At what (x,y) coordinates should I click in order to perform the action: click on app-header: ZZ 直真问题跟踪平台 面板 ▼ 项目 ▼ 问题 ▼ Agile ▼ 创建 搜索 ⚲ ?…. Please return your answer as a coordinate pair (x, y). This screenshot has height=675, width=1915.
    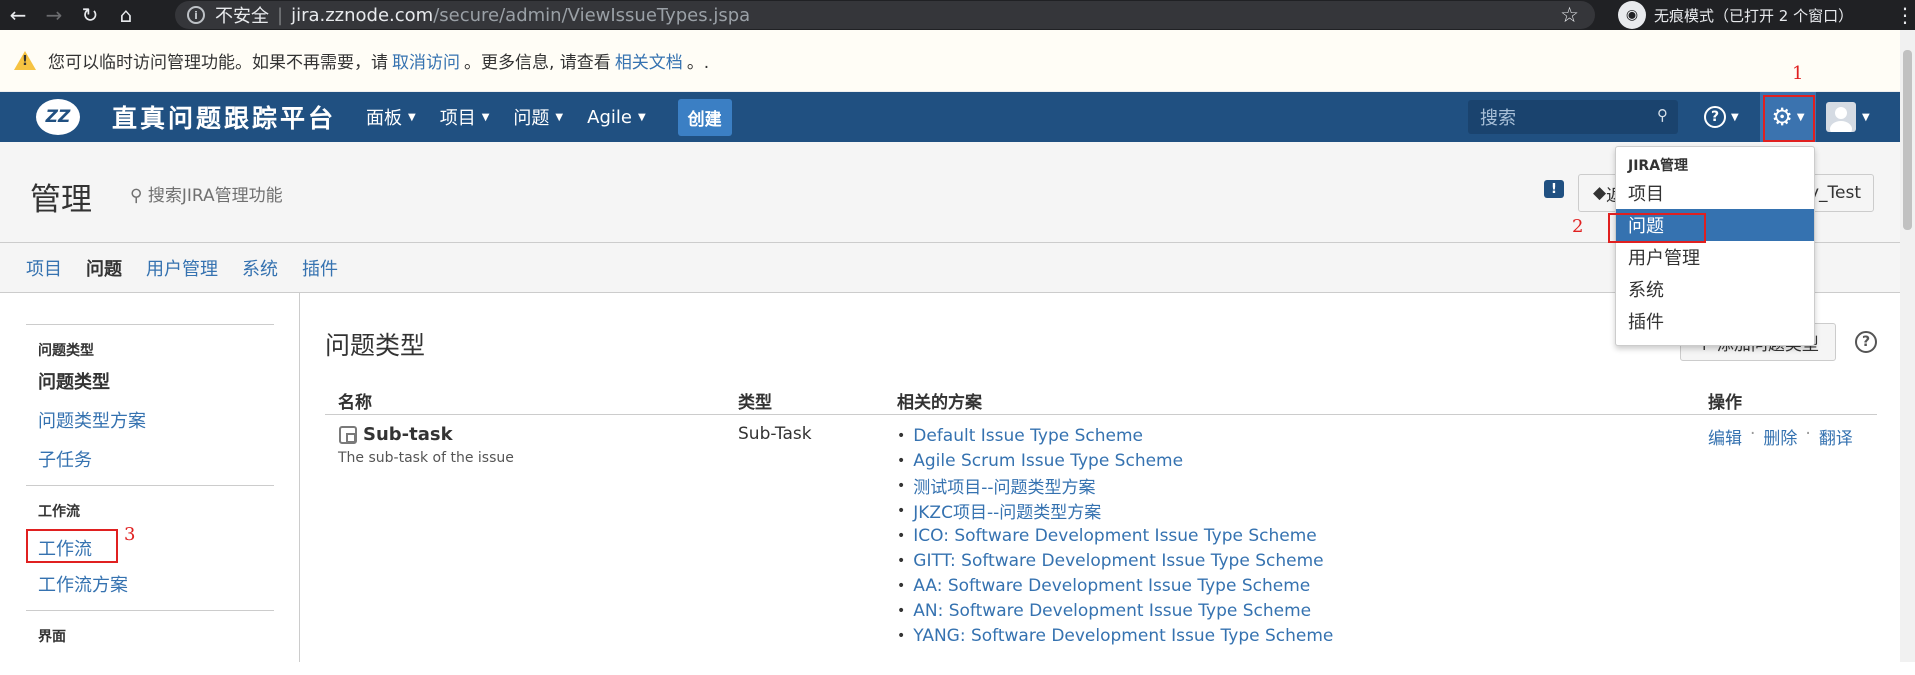
    Looking at the image, I should click on (950, 117).